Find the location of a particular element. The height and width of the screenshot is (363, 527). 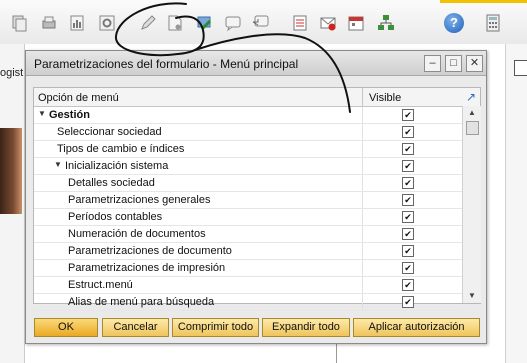

tree-row: Parametrizaciones de documento ✔ is located at coordinates (248, 251).